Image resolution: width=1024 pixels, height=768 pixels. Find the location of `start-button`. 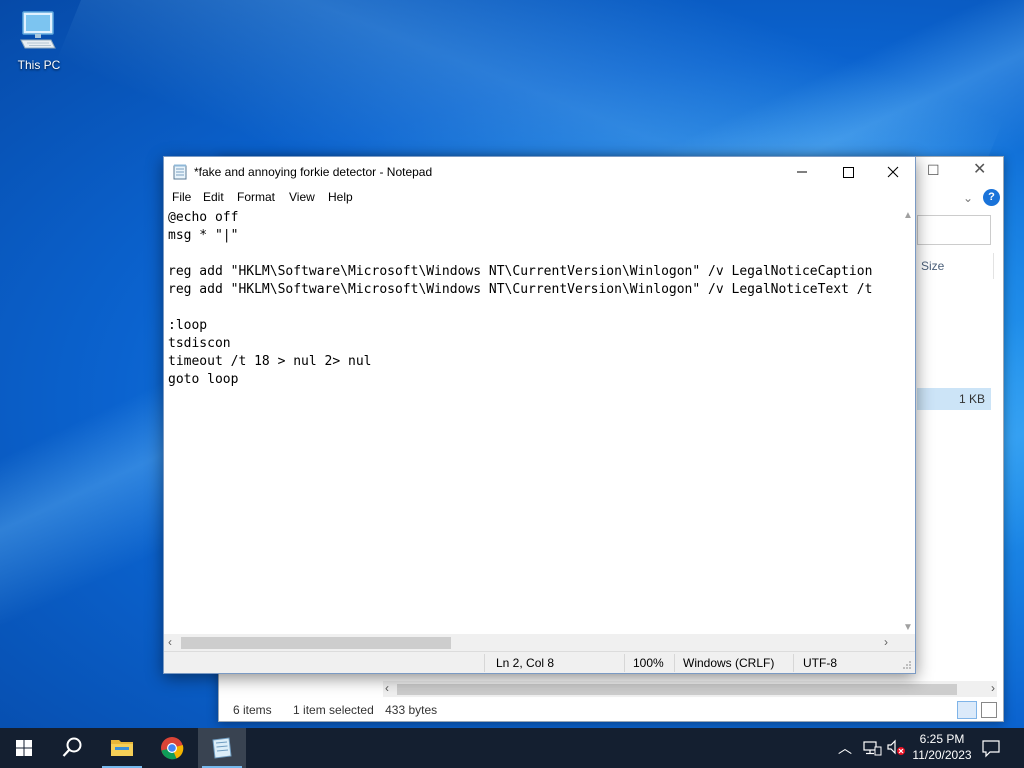

start-button is located at coordinates (24, 748).